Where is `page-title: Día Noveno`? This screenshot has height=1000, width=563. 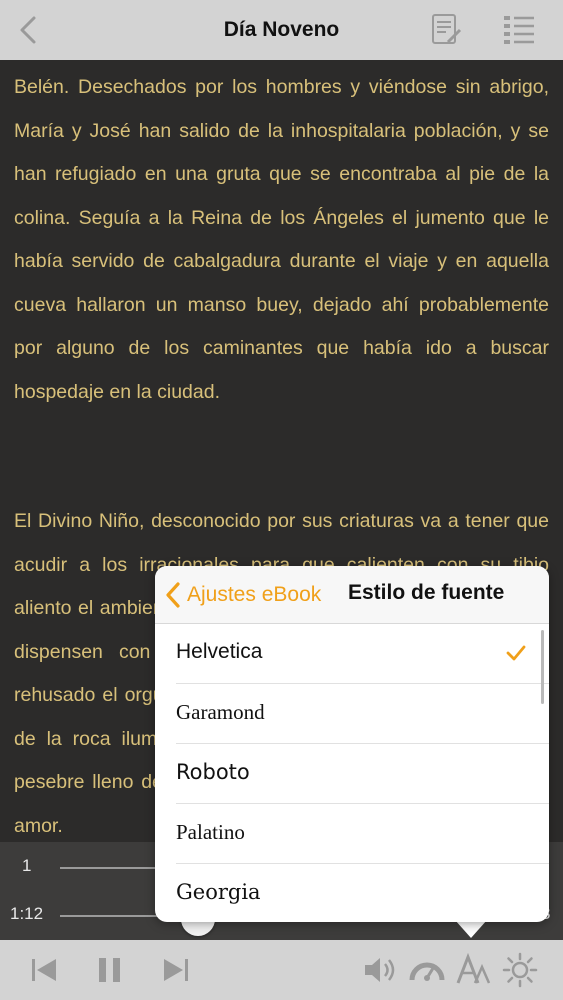
page-title: Día Noveno is located at coordinates (281, 29).